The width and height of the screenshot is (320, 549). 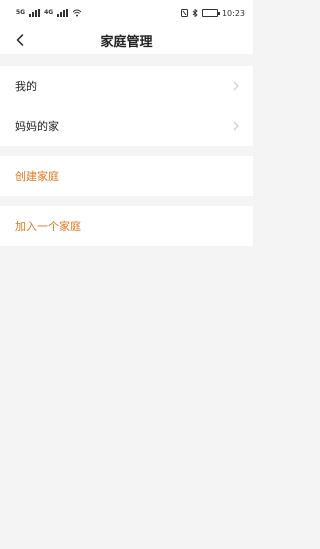 I want to click on create-family-section: 创建家庭, so click(x=126, y=176).